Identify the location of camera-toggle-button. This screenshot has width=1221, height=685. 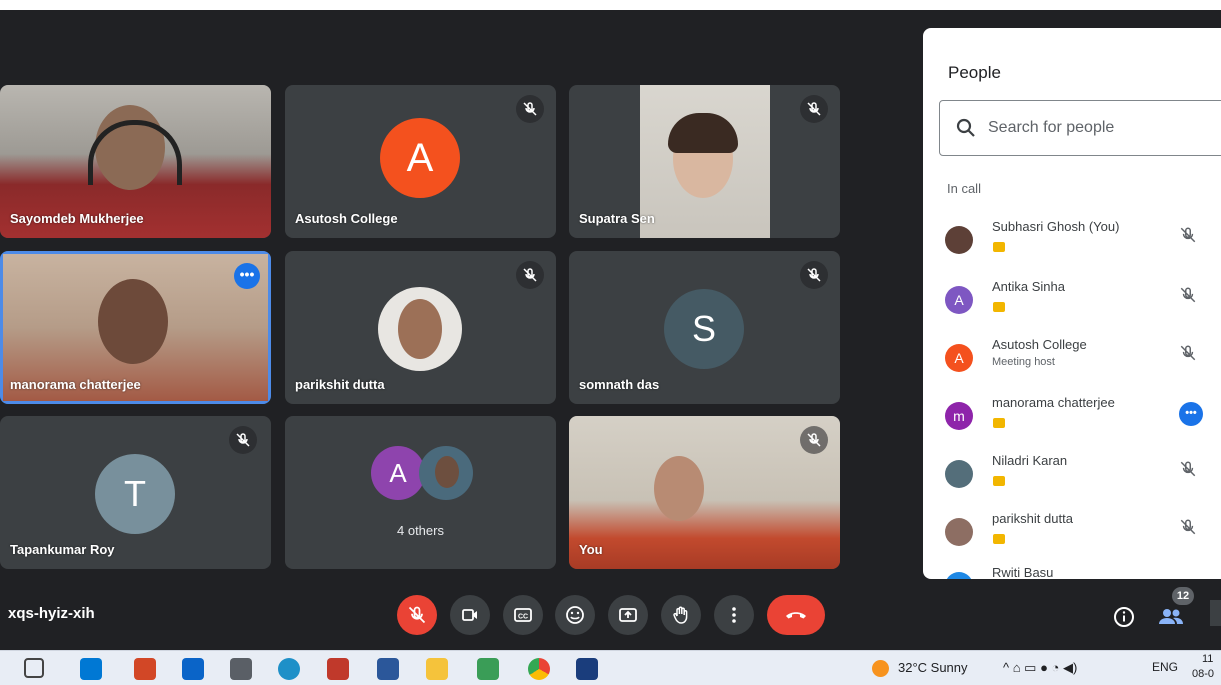
(470, 615).